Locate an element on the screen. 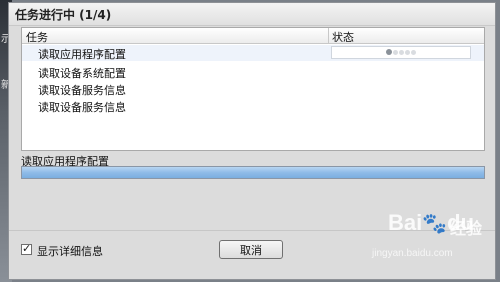 The width and height of the screenshot is (500, 282). task-label: 读取设备系统配置 is located at coordinates (82, 73).